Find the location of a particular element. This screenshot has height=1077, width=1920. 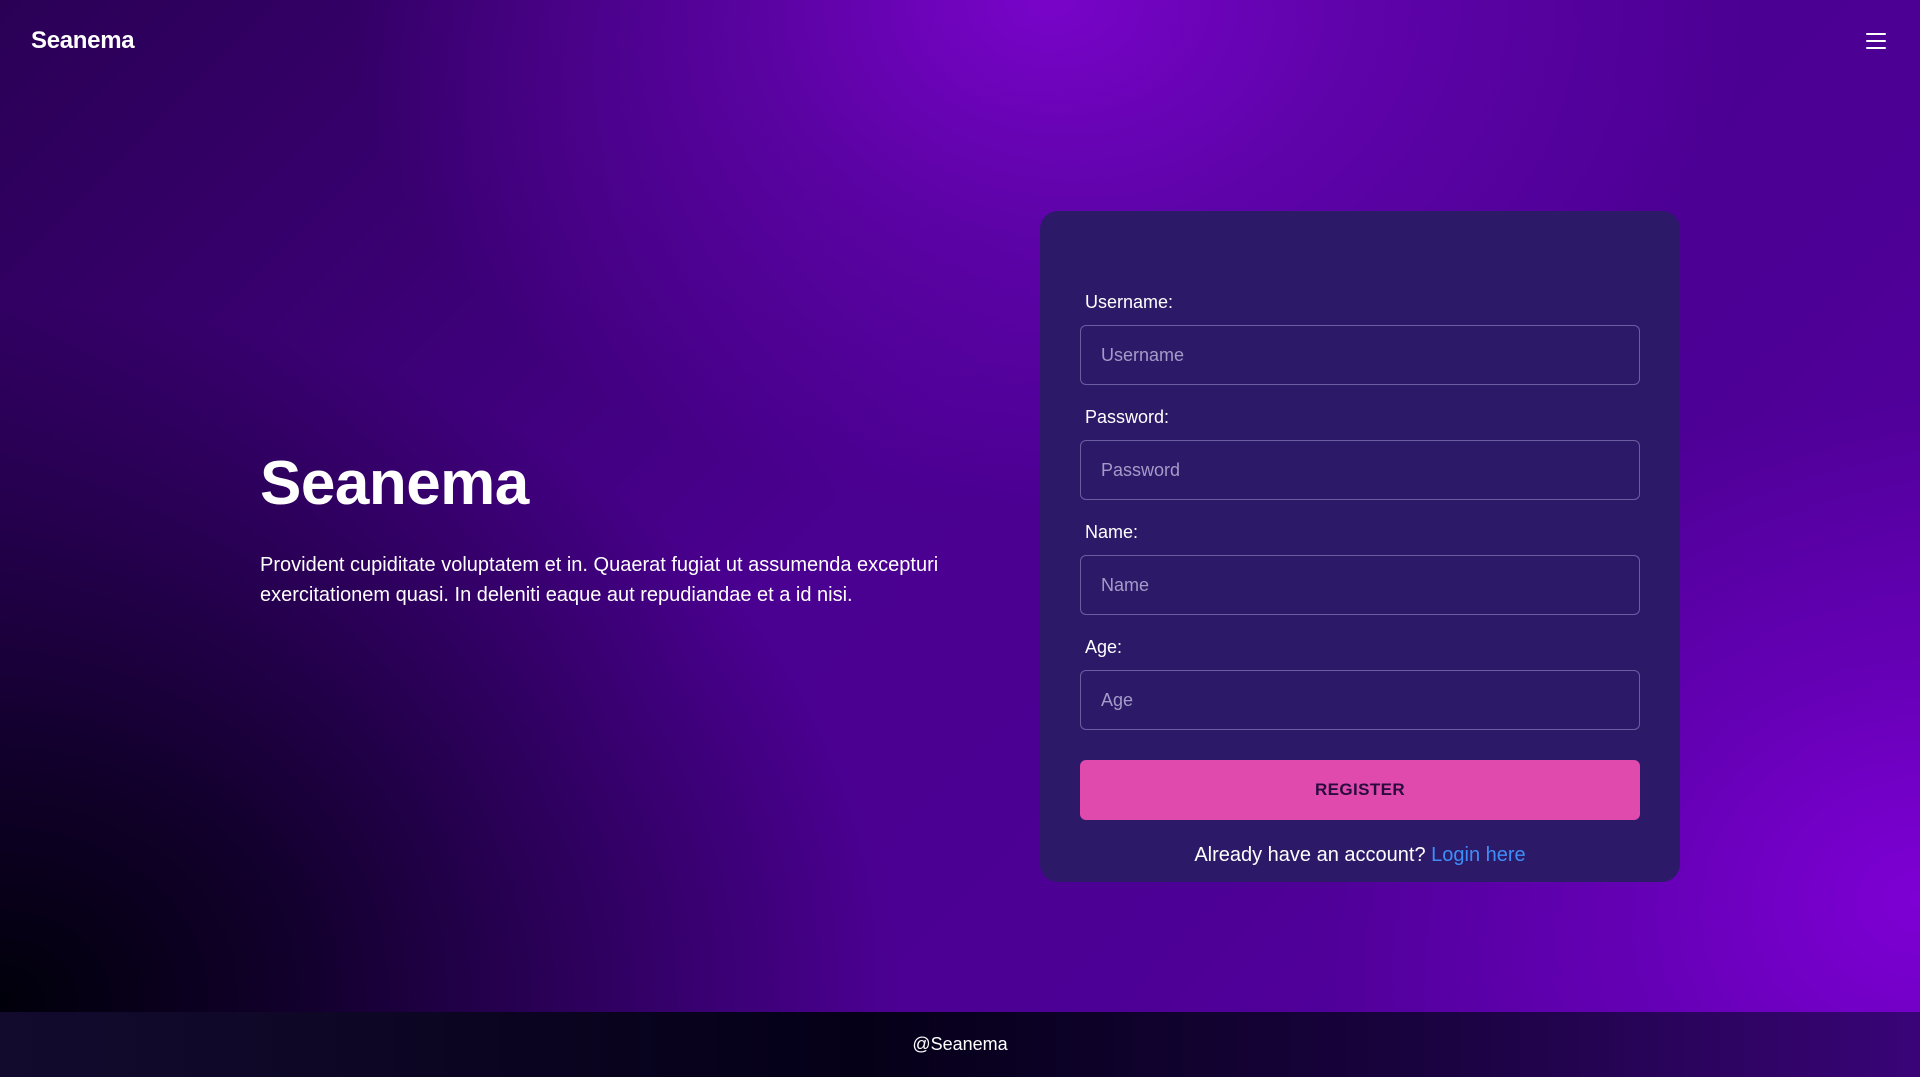

name-label: Name: is located at coordinates (1112, 532).